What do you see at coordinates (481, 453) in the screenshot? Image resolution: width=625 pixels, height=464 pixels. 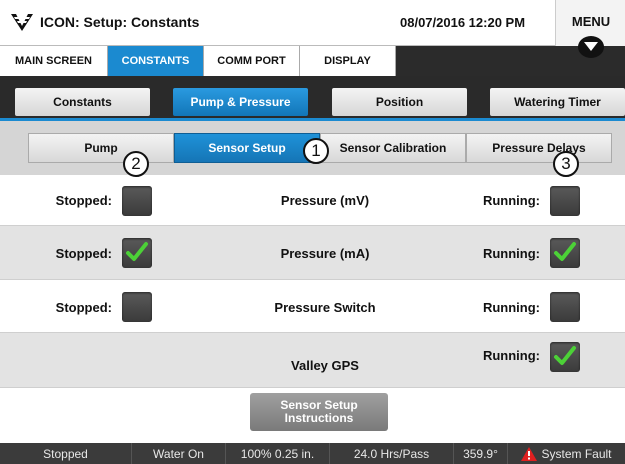 I see `angle-readout: 359.9°` at bounding box center [481, 453].